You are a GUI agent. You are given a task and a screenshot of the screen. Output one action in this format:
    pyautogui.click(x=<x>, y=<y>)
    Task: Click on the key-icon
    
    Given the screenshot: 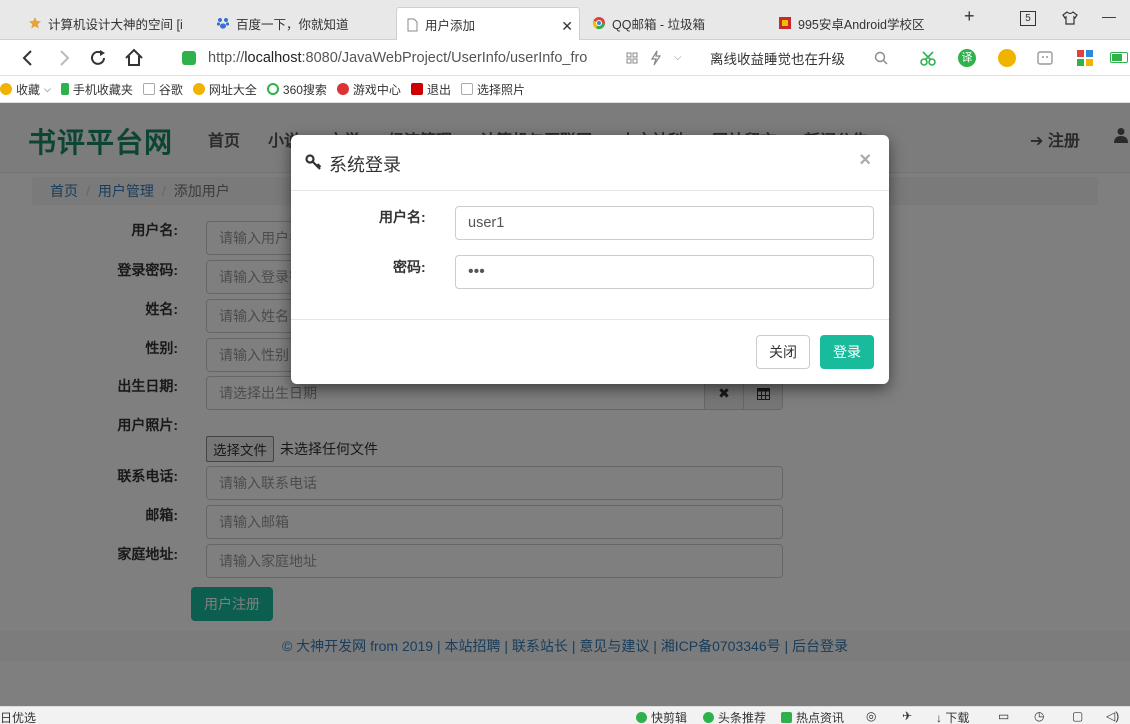 What is the action you would take?
    pyautogui.click(x=314, y=162)
    